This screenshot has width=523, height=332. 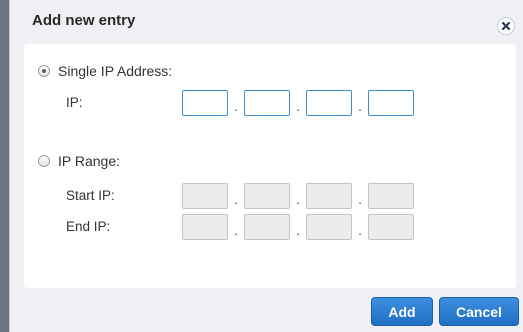 I want to click on ip-octet-4-input, so click(x=391, y=103).